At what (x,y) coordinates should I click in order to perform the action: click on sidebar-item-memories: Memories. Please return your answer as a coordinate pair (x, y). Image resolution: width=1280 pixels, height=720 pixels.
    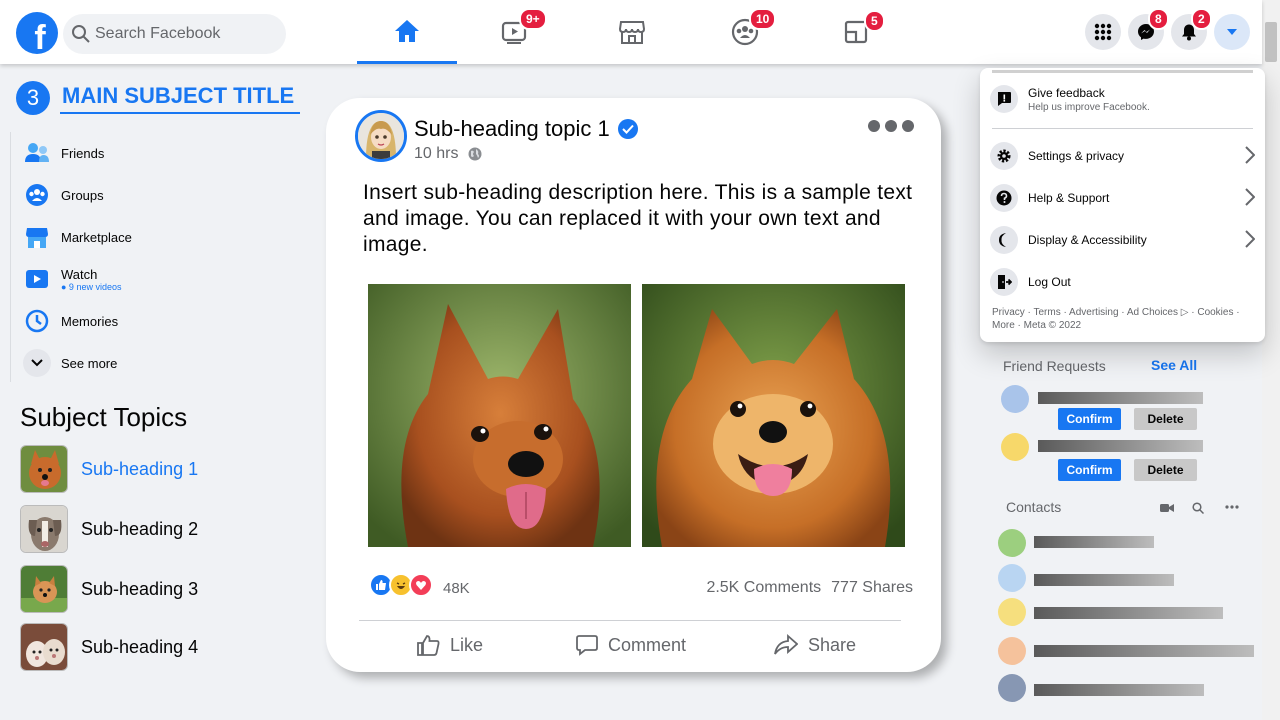
    Looking at the image, I should click on (70, 321).